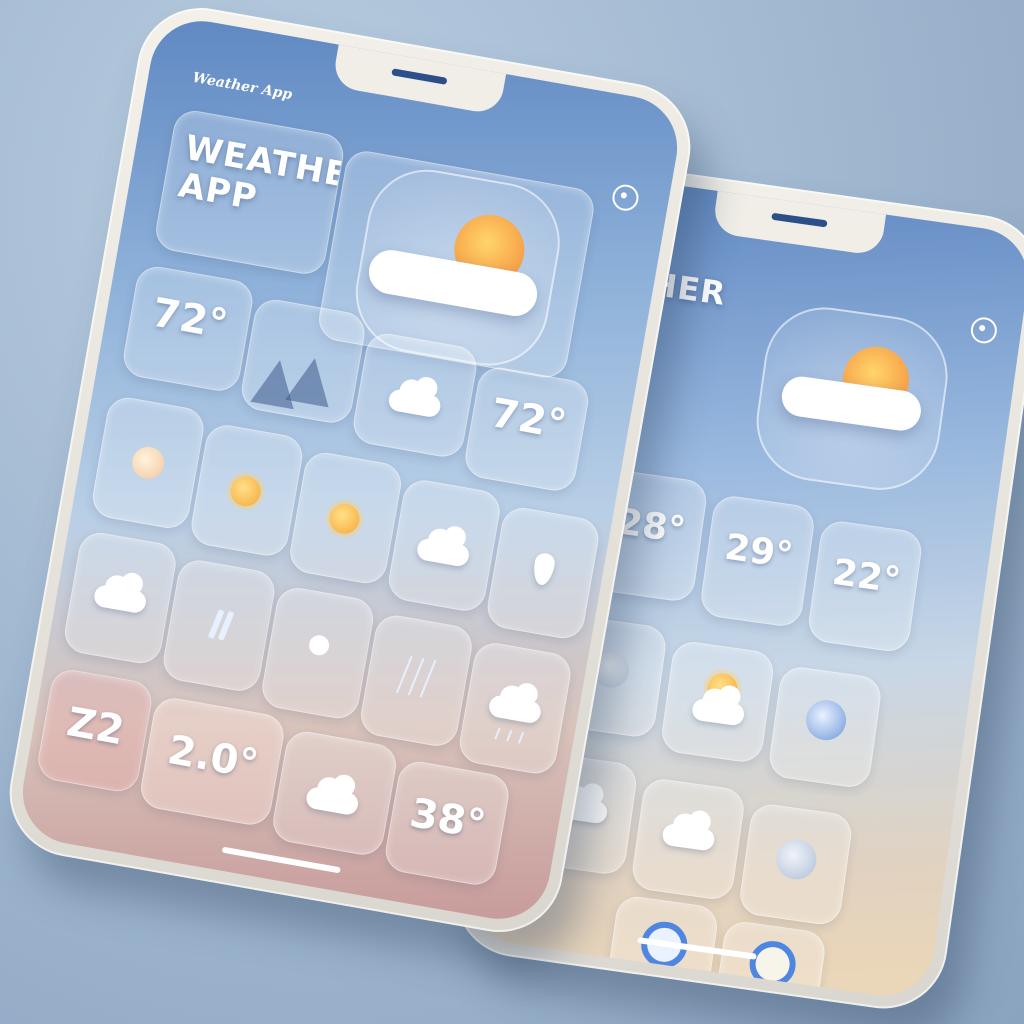  Describe the element at coordinates (213, 758) in the screenshot. I see `temp-value: 2.0°` at that location.